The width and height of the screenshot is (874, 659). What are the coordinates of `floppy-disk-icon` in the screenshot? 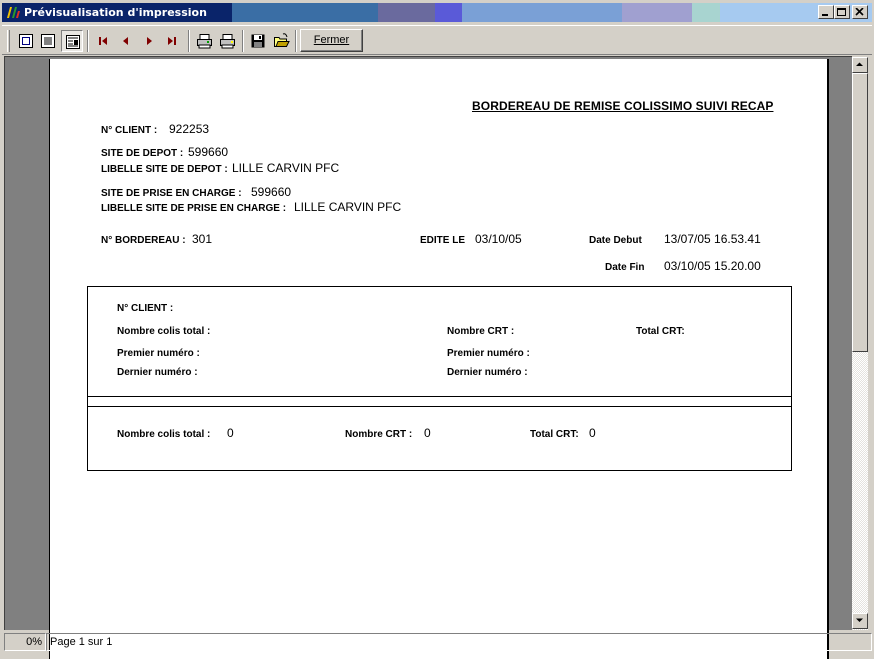 It's located at (258, 41).